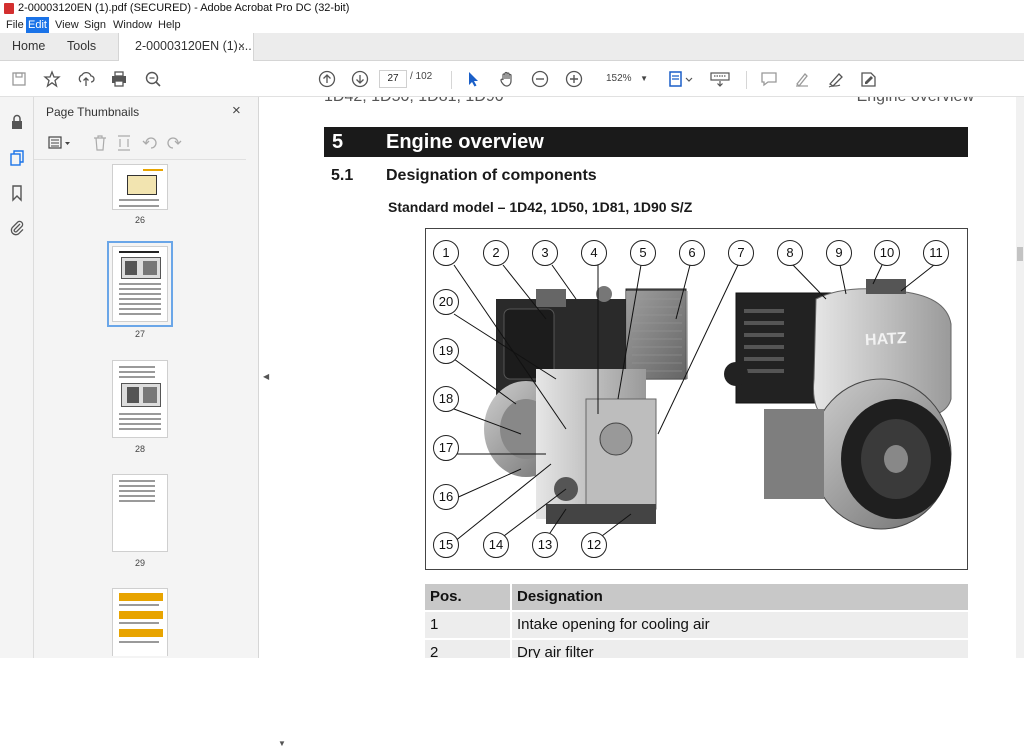  I want to click on sign-icon, so click(836, 79).